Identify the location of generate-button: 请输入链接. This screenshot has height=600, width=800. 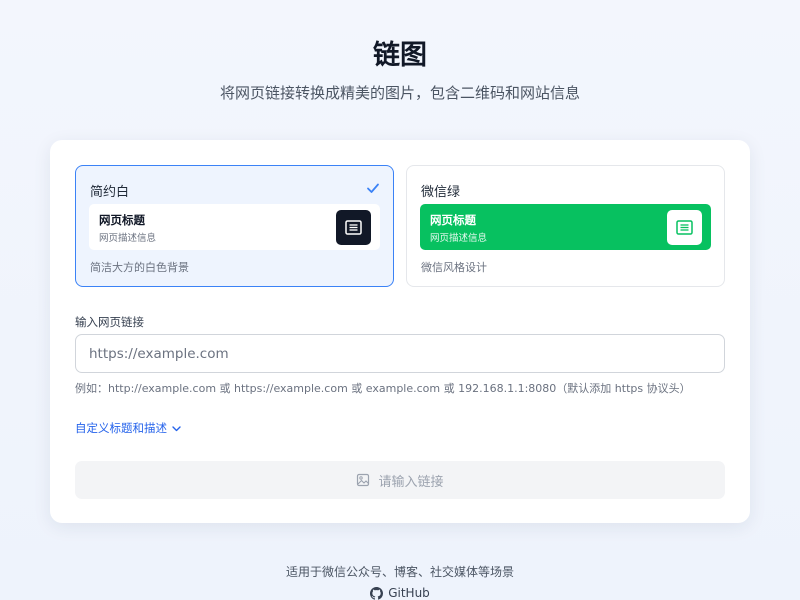
(400, 480).